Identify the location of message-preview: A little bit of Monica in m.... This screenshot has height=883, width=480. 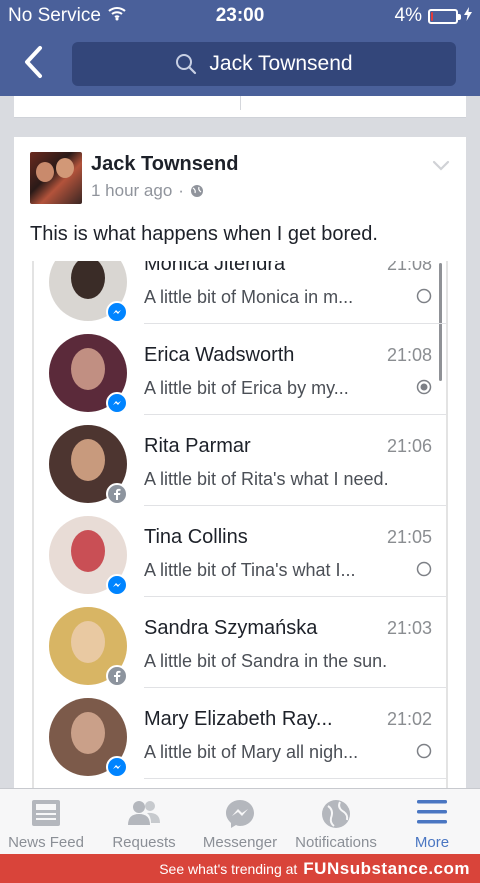
(249, 297).